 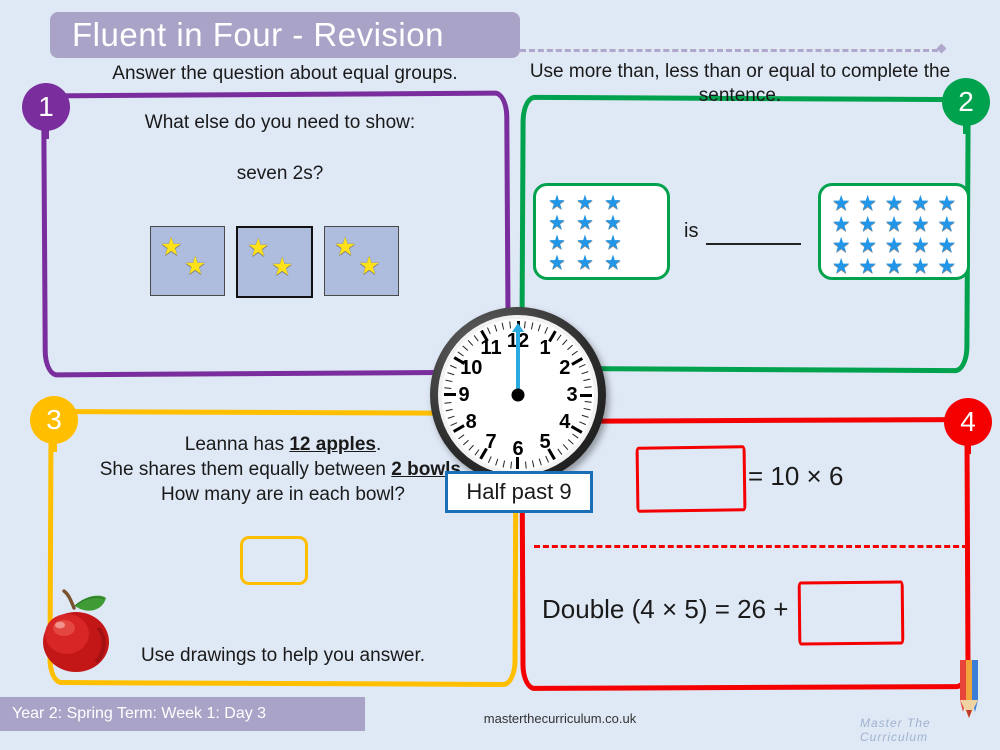 What do you see at coordinates (258, 34) in the screenshot?
I see `page-title: Fluent in Four - Revision` at bounding box center [258, 34].